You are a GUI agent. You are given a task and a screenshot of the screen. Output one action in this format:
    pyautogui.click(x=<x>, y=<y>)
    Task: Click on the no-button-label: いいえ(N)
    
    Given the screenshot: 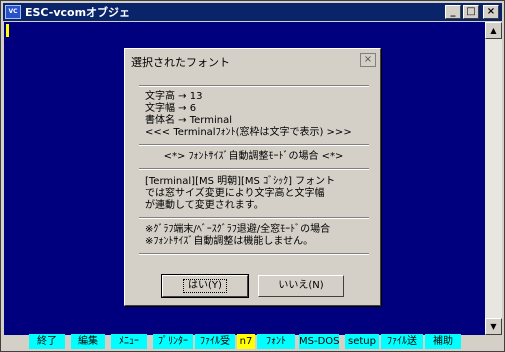 What is the action you would take?
    pyautogui.click(x=301, y=285)
    